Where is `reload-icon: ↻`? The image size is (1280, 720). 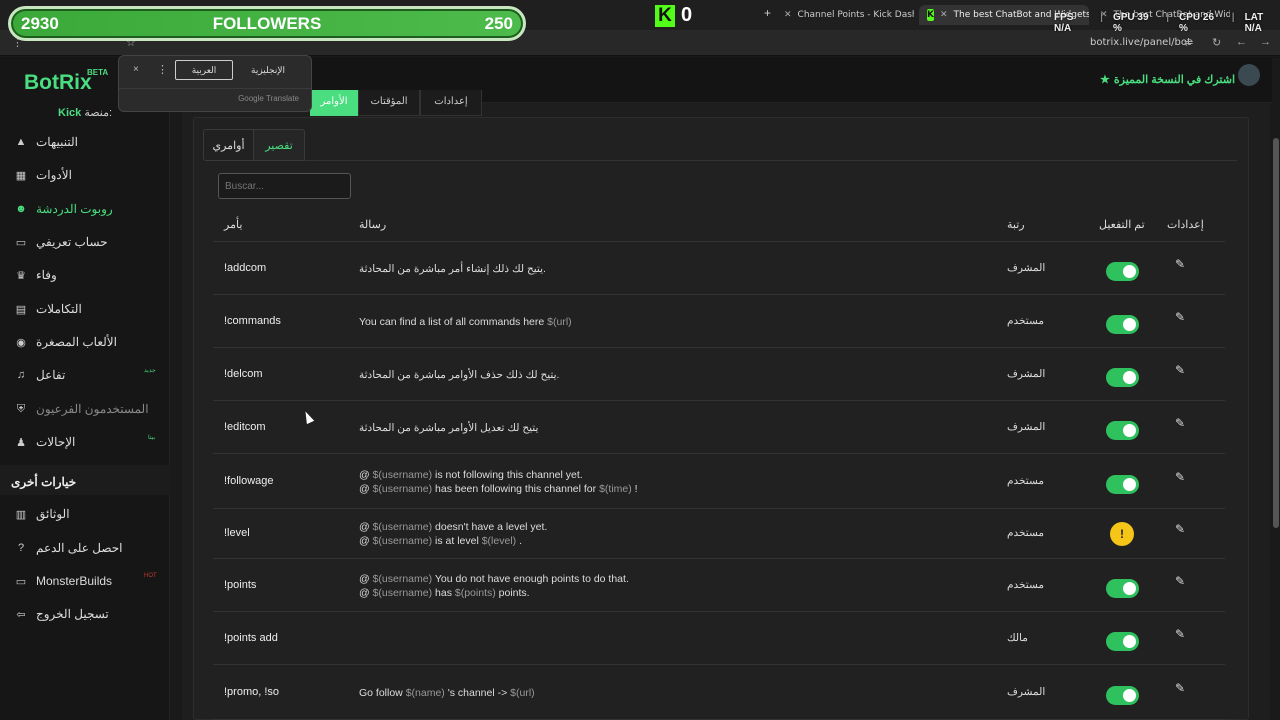 reload-icon: ↻ is located at coordinates (1216, 42).